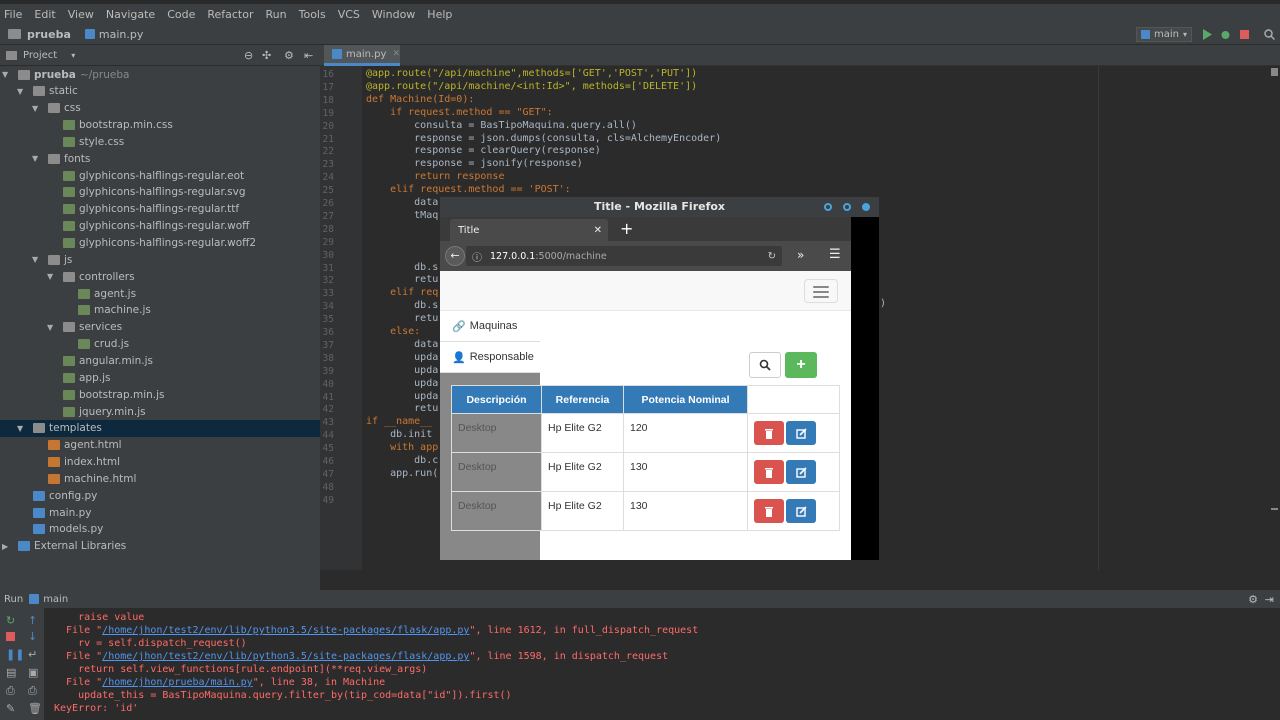 Image resolution: width=1280 pixels, height=720 pixels. What do you see at coordinates (15, 654) in the screenshot?
I see `pause-icon: ❚❚` at bounding box center [15, 654].